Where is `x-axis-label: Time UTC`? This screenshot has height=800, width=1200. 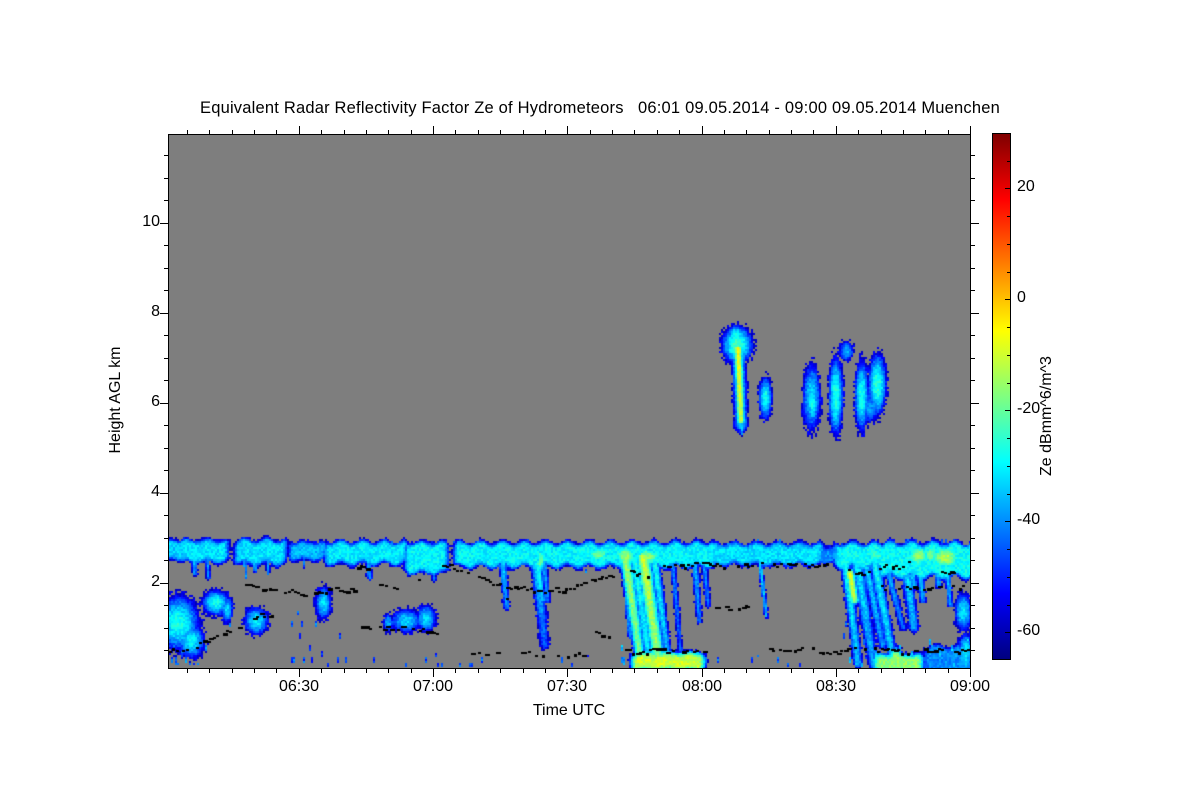 x-axis-label: Time UTC is located at coordinates (569, 710).